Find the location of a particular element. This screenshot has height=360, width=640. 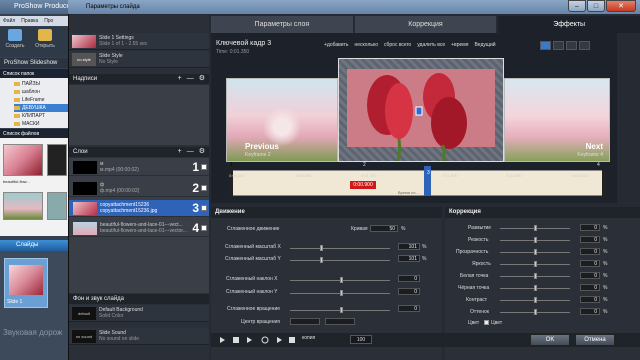

contrast-value: 0 is located at coordinates (590, 299).